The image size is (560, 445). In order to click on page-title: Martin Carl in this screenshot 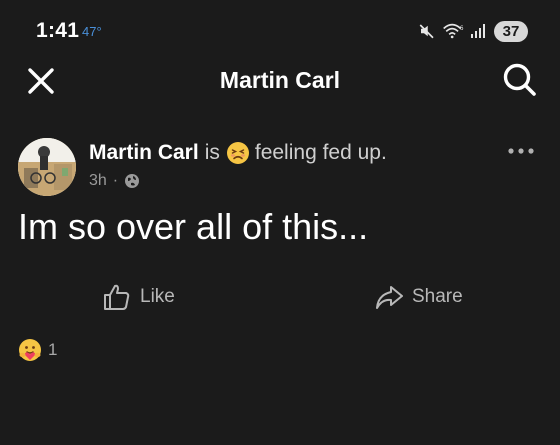, I will do `click(280, 80)`.